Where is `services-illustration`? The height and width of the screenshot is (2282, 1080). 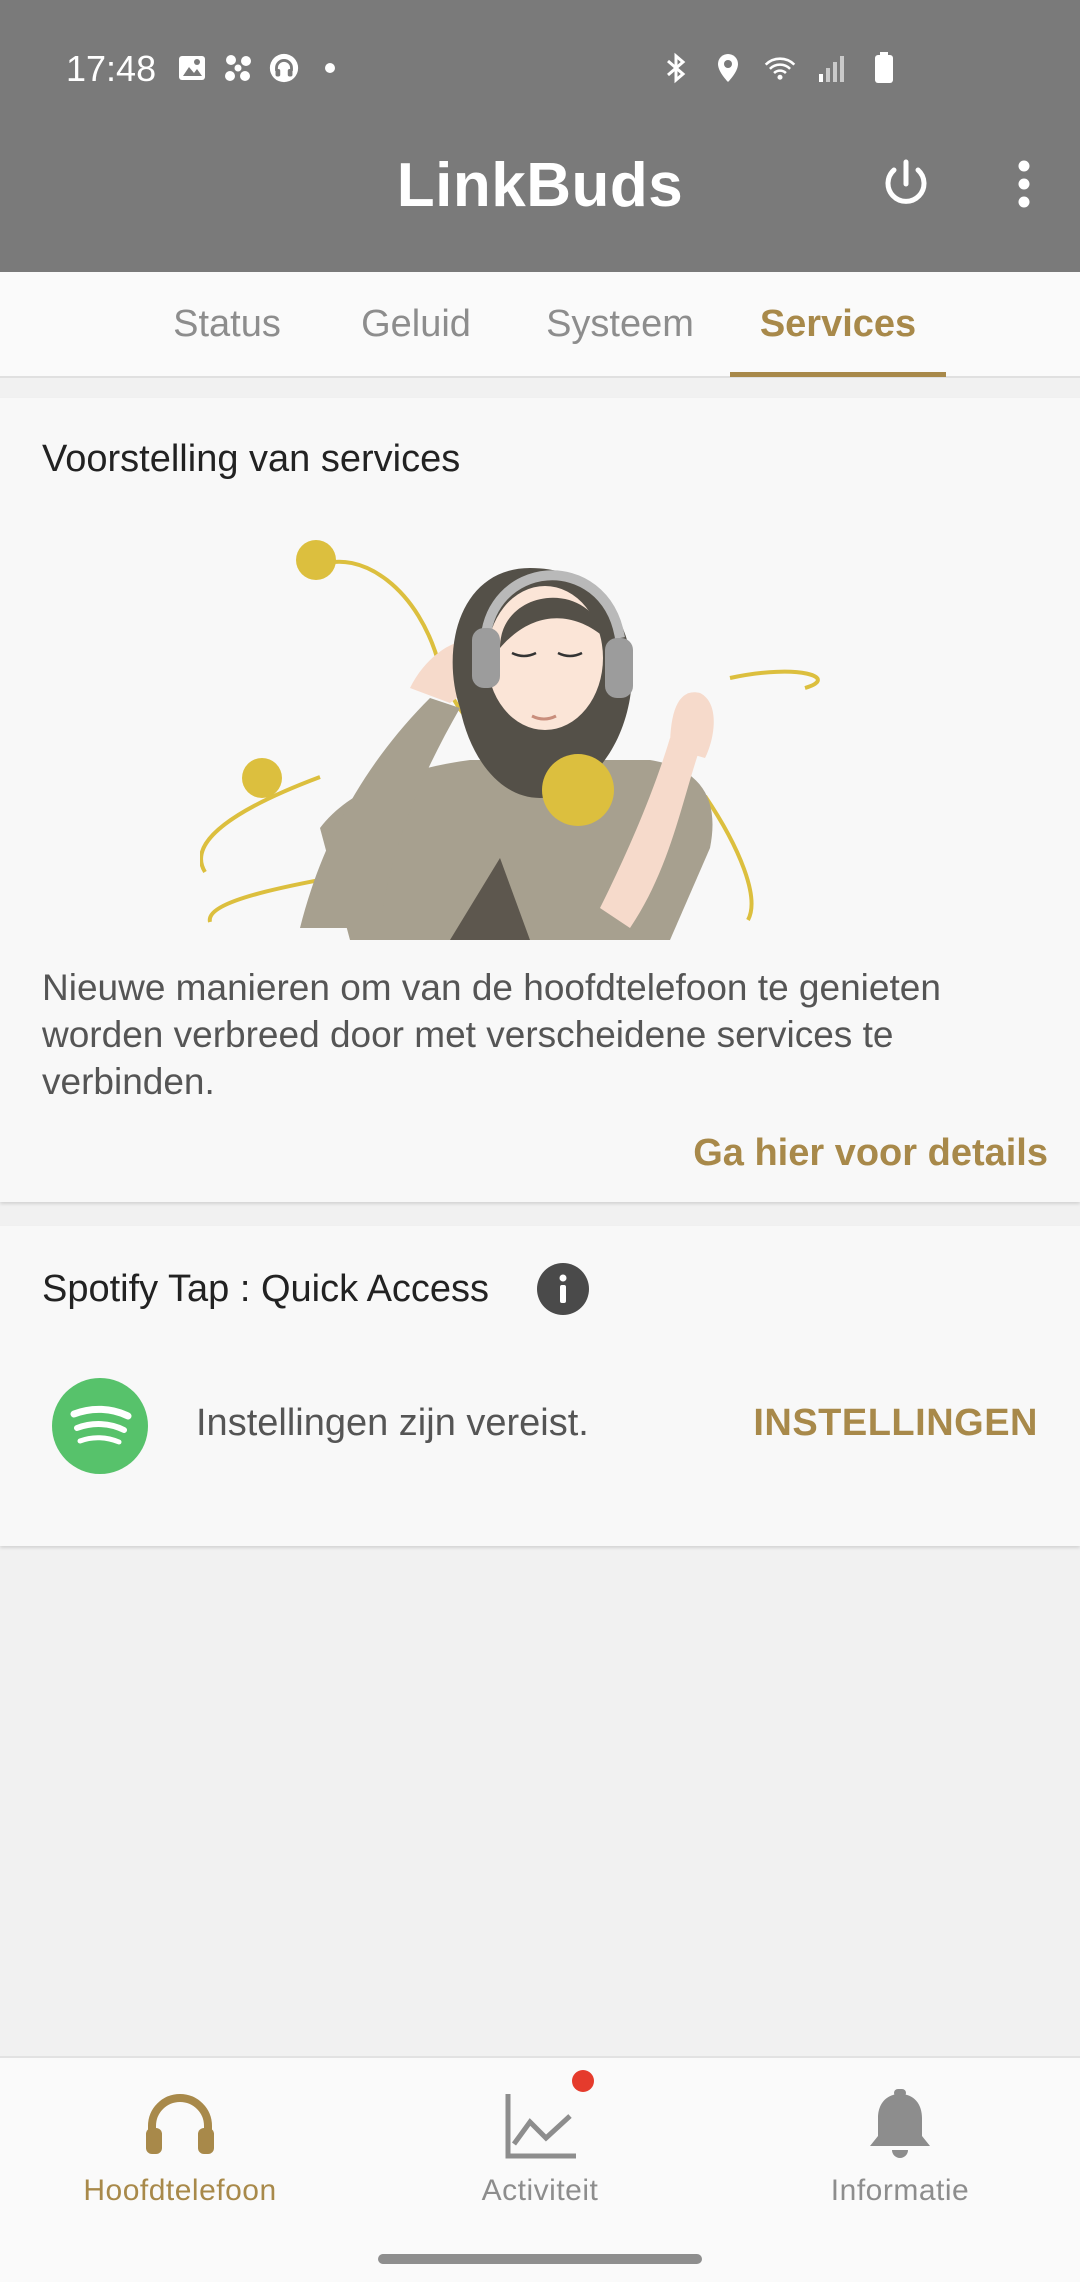 services-illustration is located at coordinates (510, 740).